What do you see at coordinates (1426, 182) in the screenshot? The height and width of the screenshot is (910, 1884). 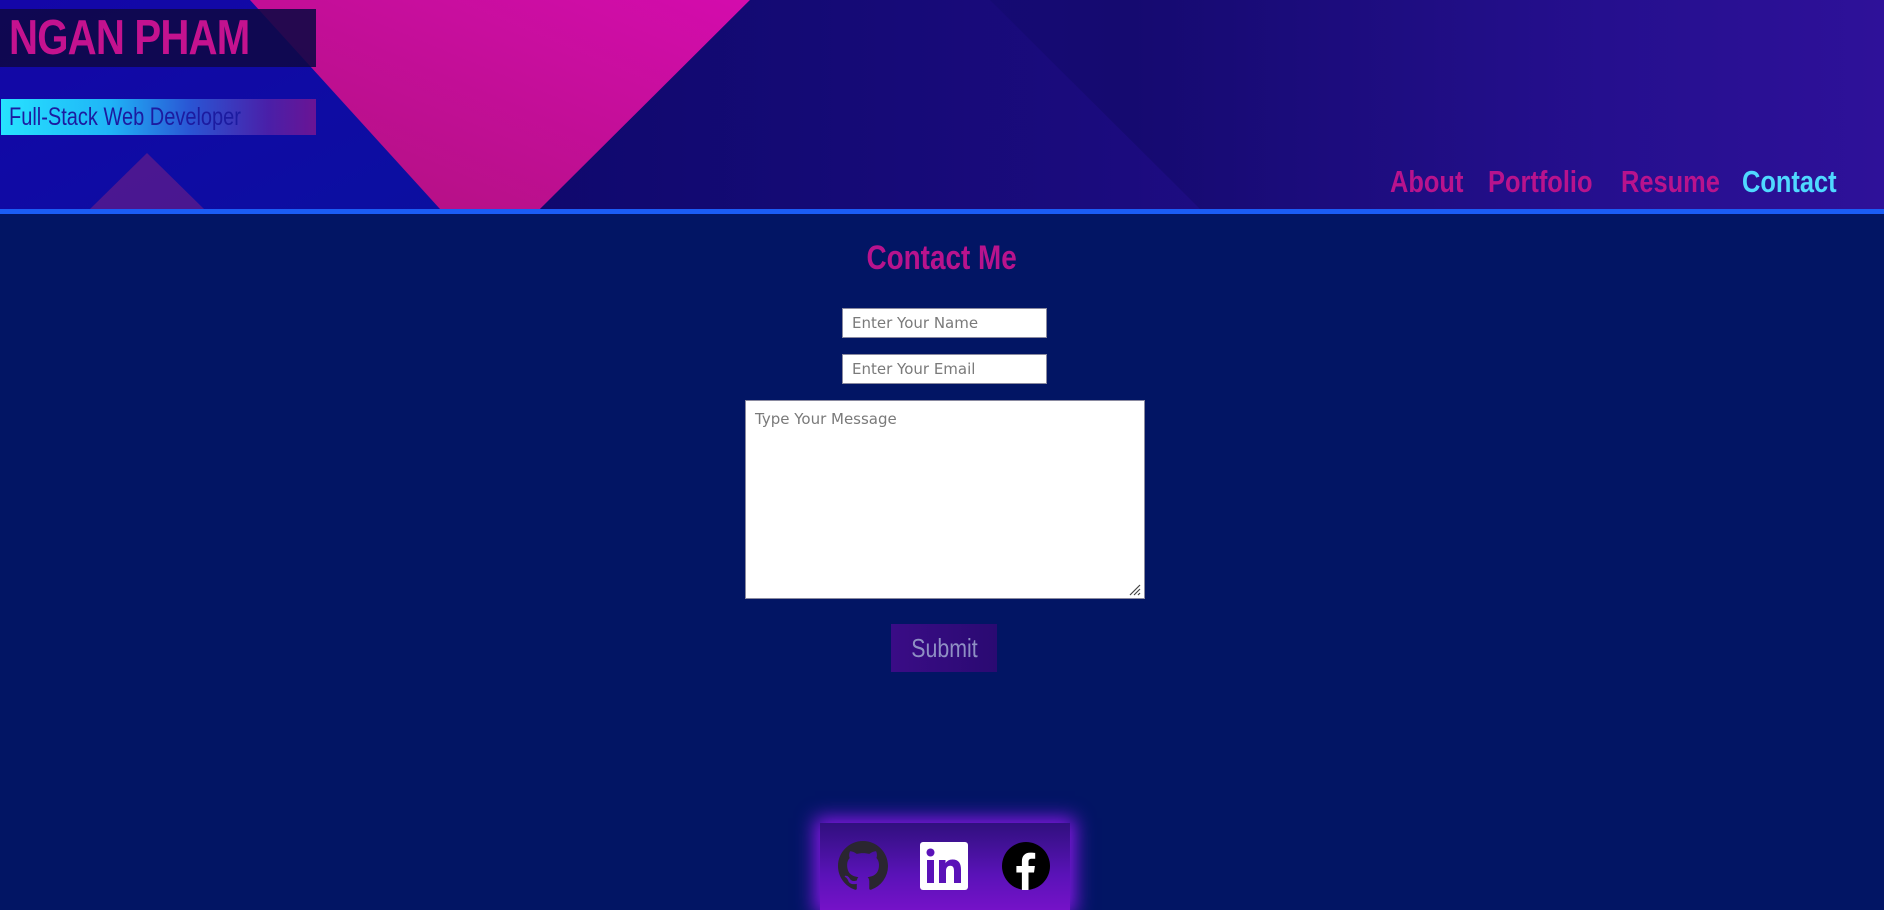 I see `nav-about: About` at bounding box center [1426, 182].